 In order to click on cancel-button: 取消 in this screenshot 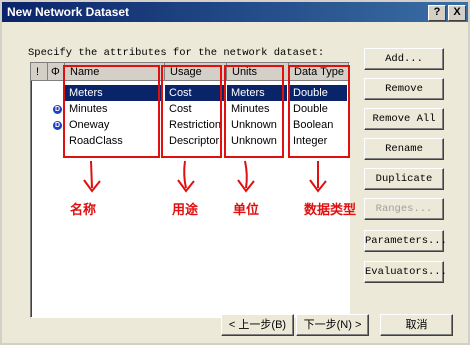, I will do `click(416, 325)`.